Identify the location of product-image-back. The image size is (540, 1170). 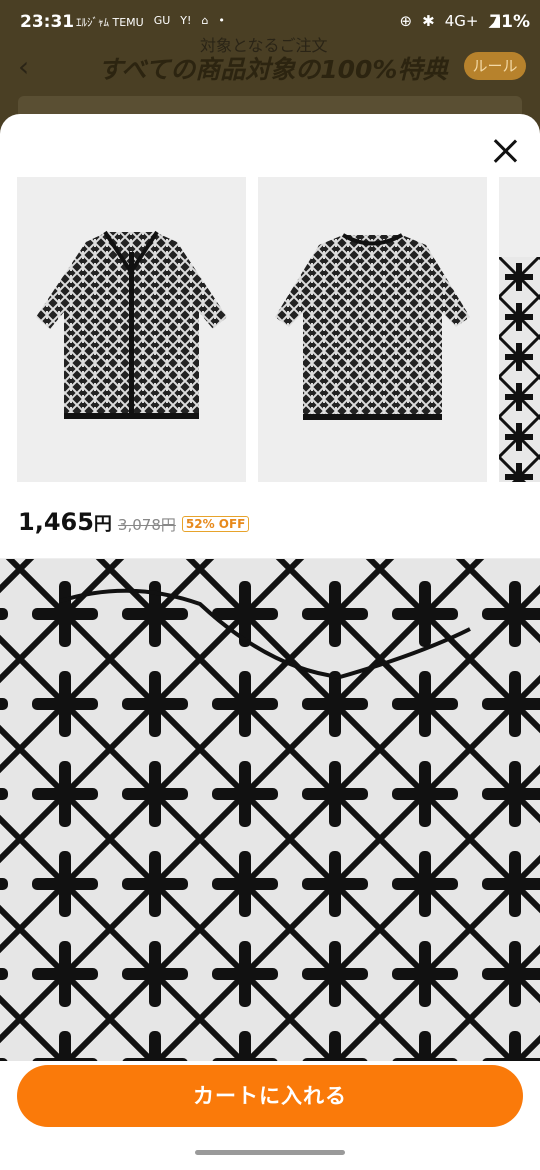
(372, 329).